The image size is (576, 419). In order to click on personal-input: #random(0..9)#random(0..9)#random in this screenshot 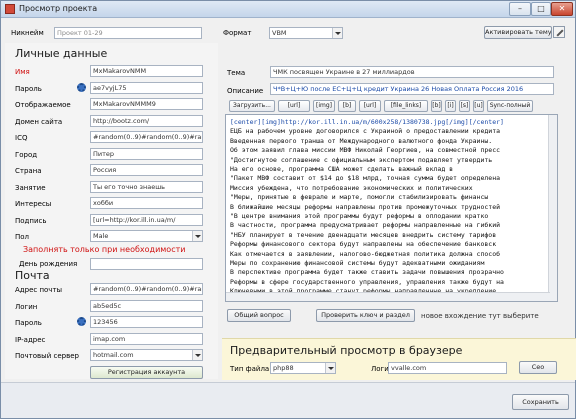, I will do `click(146, 137)`.